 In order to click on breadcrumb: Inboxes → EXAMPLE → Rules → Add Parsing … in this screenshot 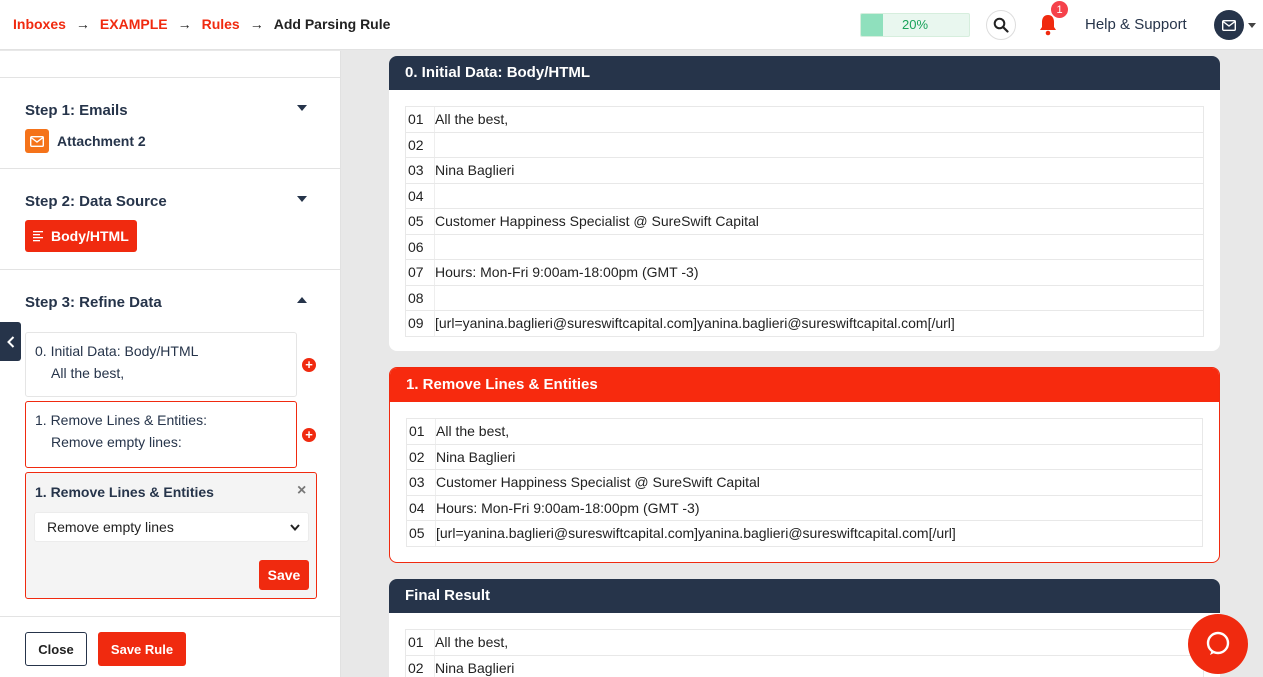, I will do `click(201, 24)`.